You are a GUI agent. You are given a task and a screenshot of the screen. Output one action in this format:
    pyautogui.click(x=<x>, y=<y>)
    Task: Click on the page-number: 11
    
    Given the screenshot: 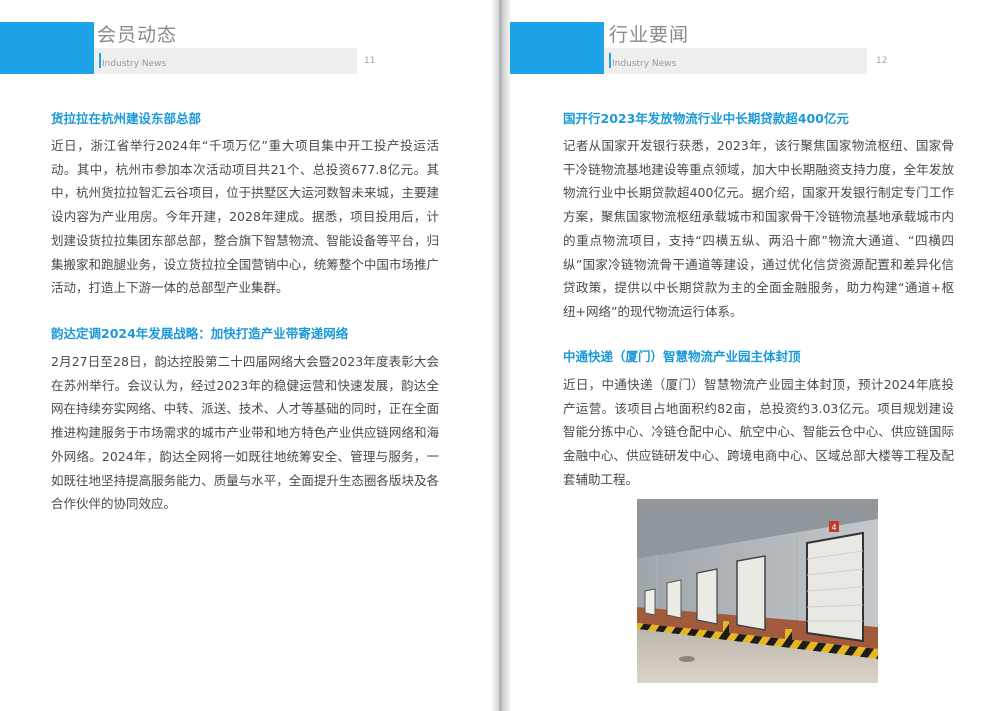 What is the action you would take?
    pyautogui.click(x=370, y=61)
    